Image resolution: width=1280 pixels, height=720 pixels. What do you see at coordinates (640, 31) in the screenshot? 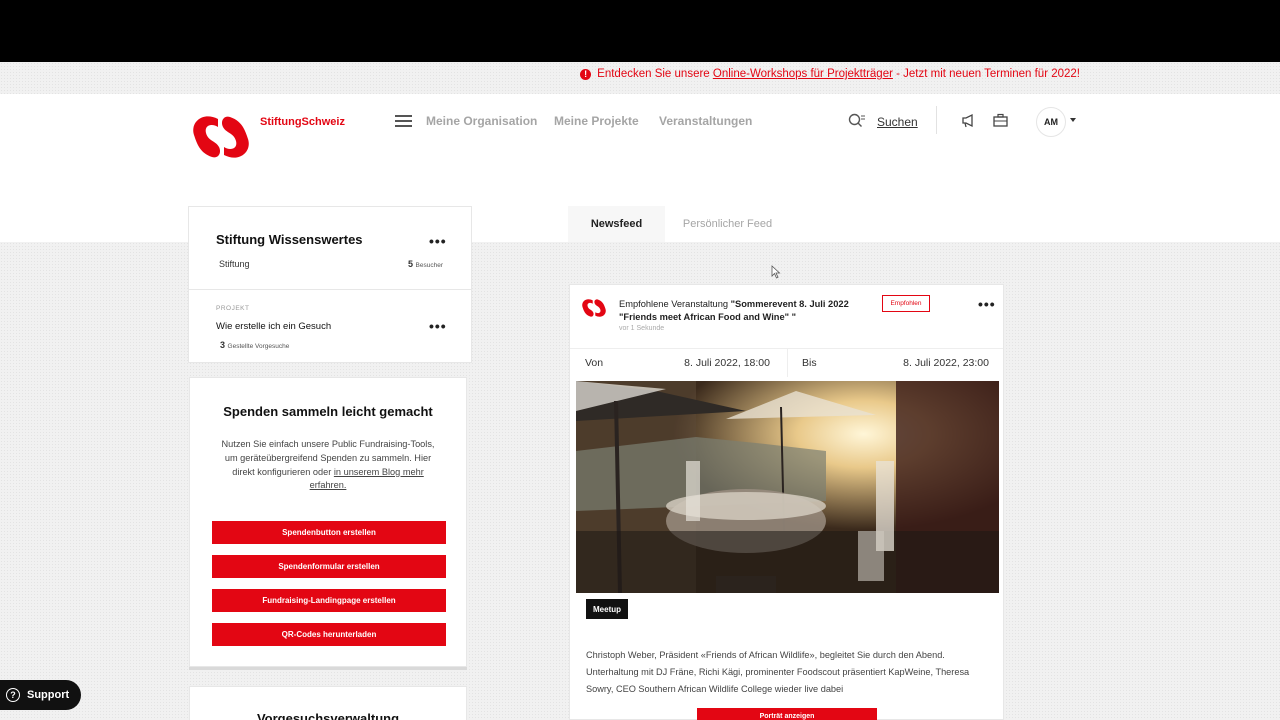
I see `browser-top-bar` at bounding box center [640, 31].